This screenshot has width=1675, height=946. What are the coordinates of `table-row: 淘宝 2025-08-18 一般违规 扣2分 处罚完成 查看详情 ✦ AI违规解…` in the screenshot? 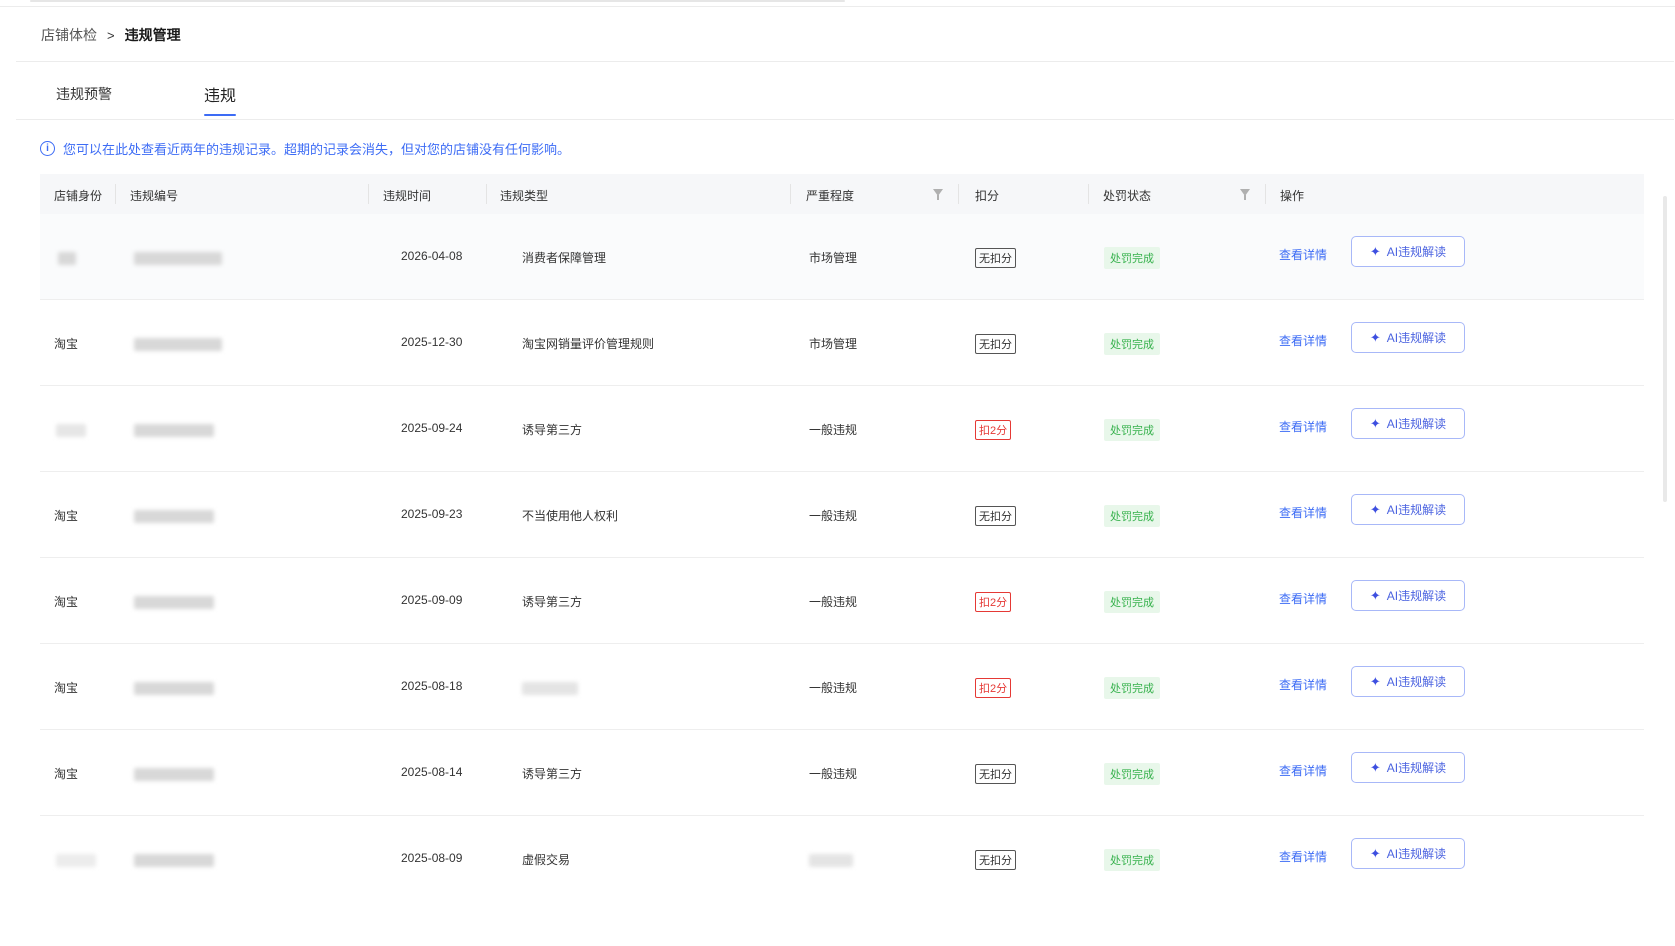 It's located at (842, 687).